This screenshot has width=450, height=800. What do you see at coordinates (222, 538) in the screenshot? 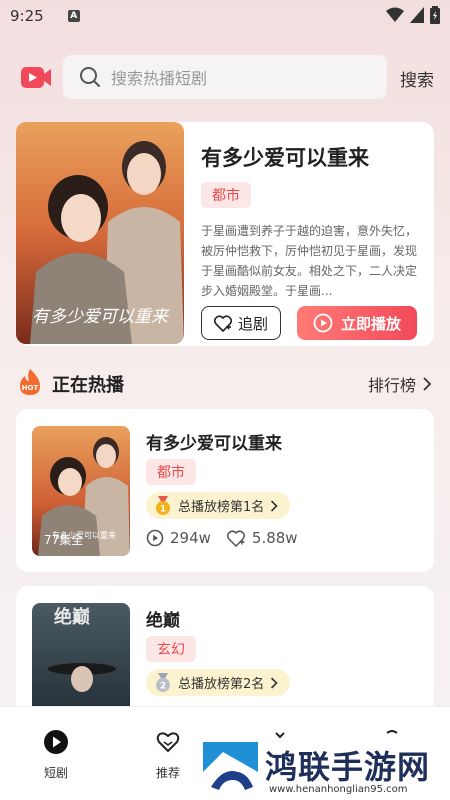
I see `drama-stats: 294w 5.88w` at bounding box center [222, 538].